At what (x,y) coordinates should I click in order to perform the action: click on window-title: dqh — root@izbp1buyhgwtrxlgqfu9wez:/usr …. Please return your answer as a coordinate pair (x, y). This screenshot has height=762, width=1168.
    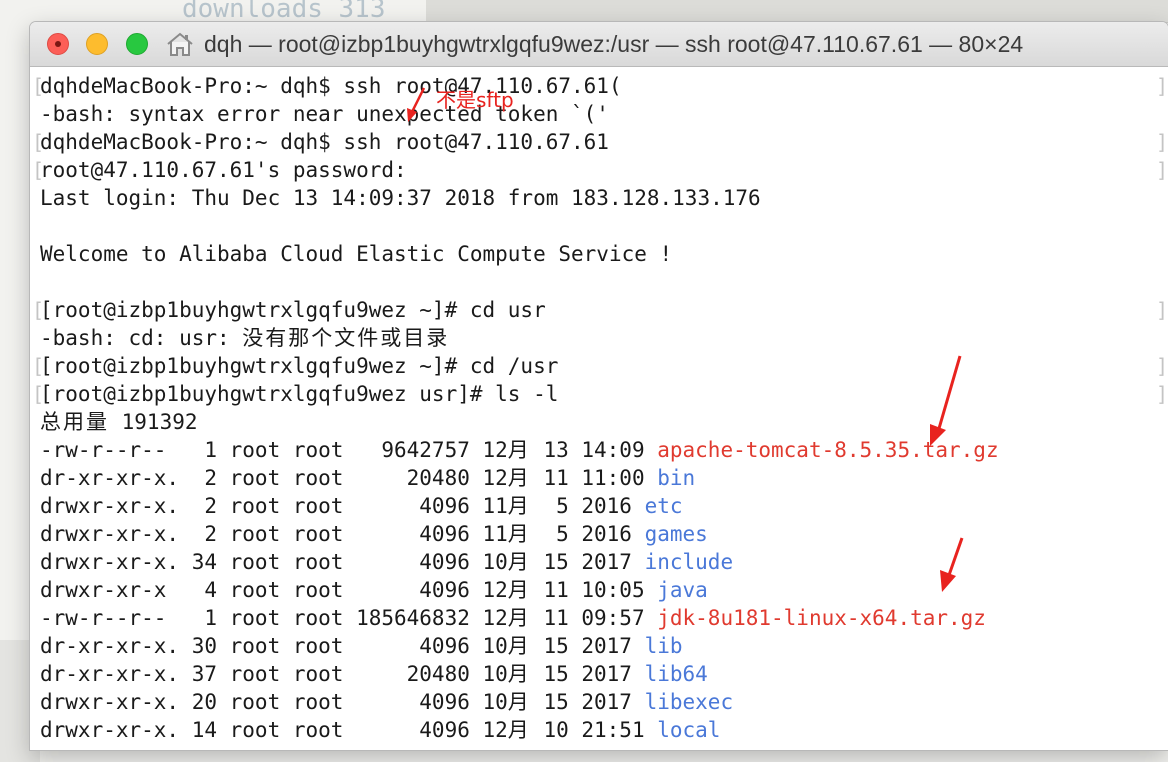
    Looking at the image, I should click on (614, 44).